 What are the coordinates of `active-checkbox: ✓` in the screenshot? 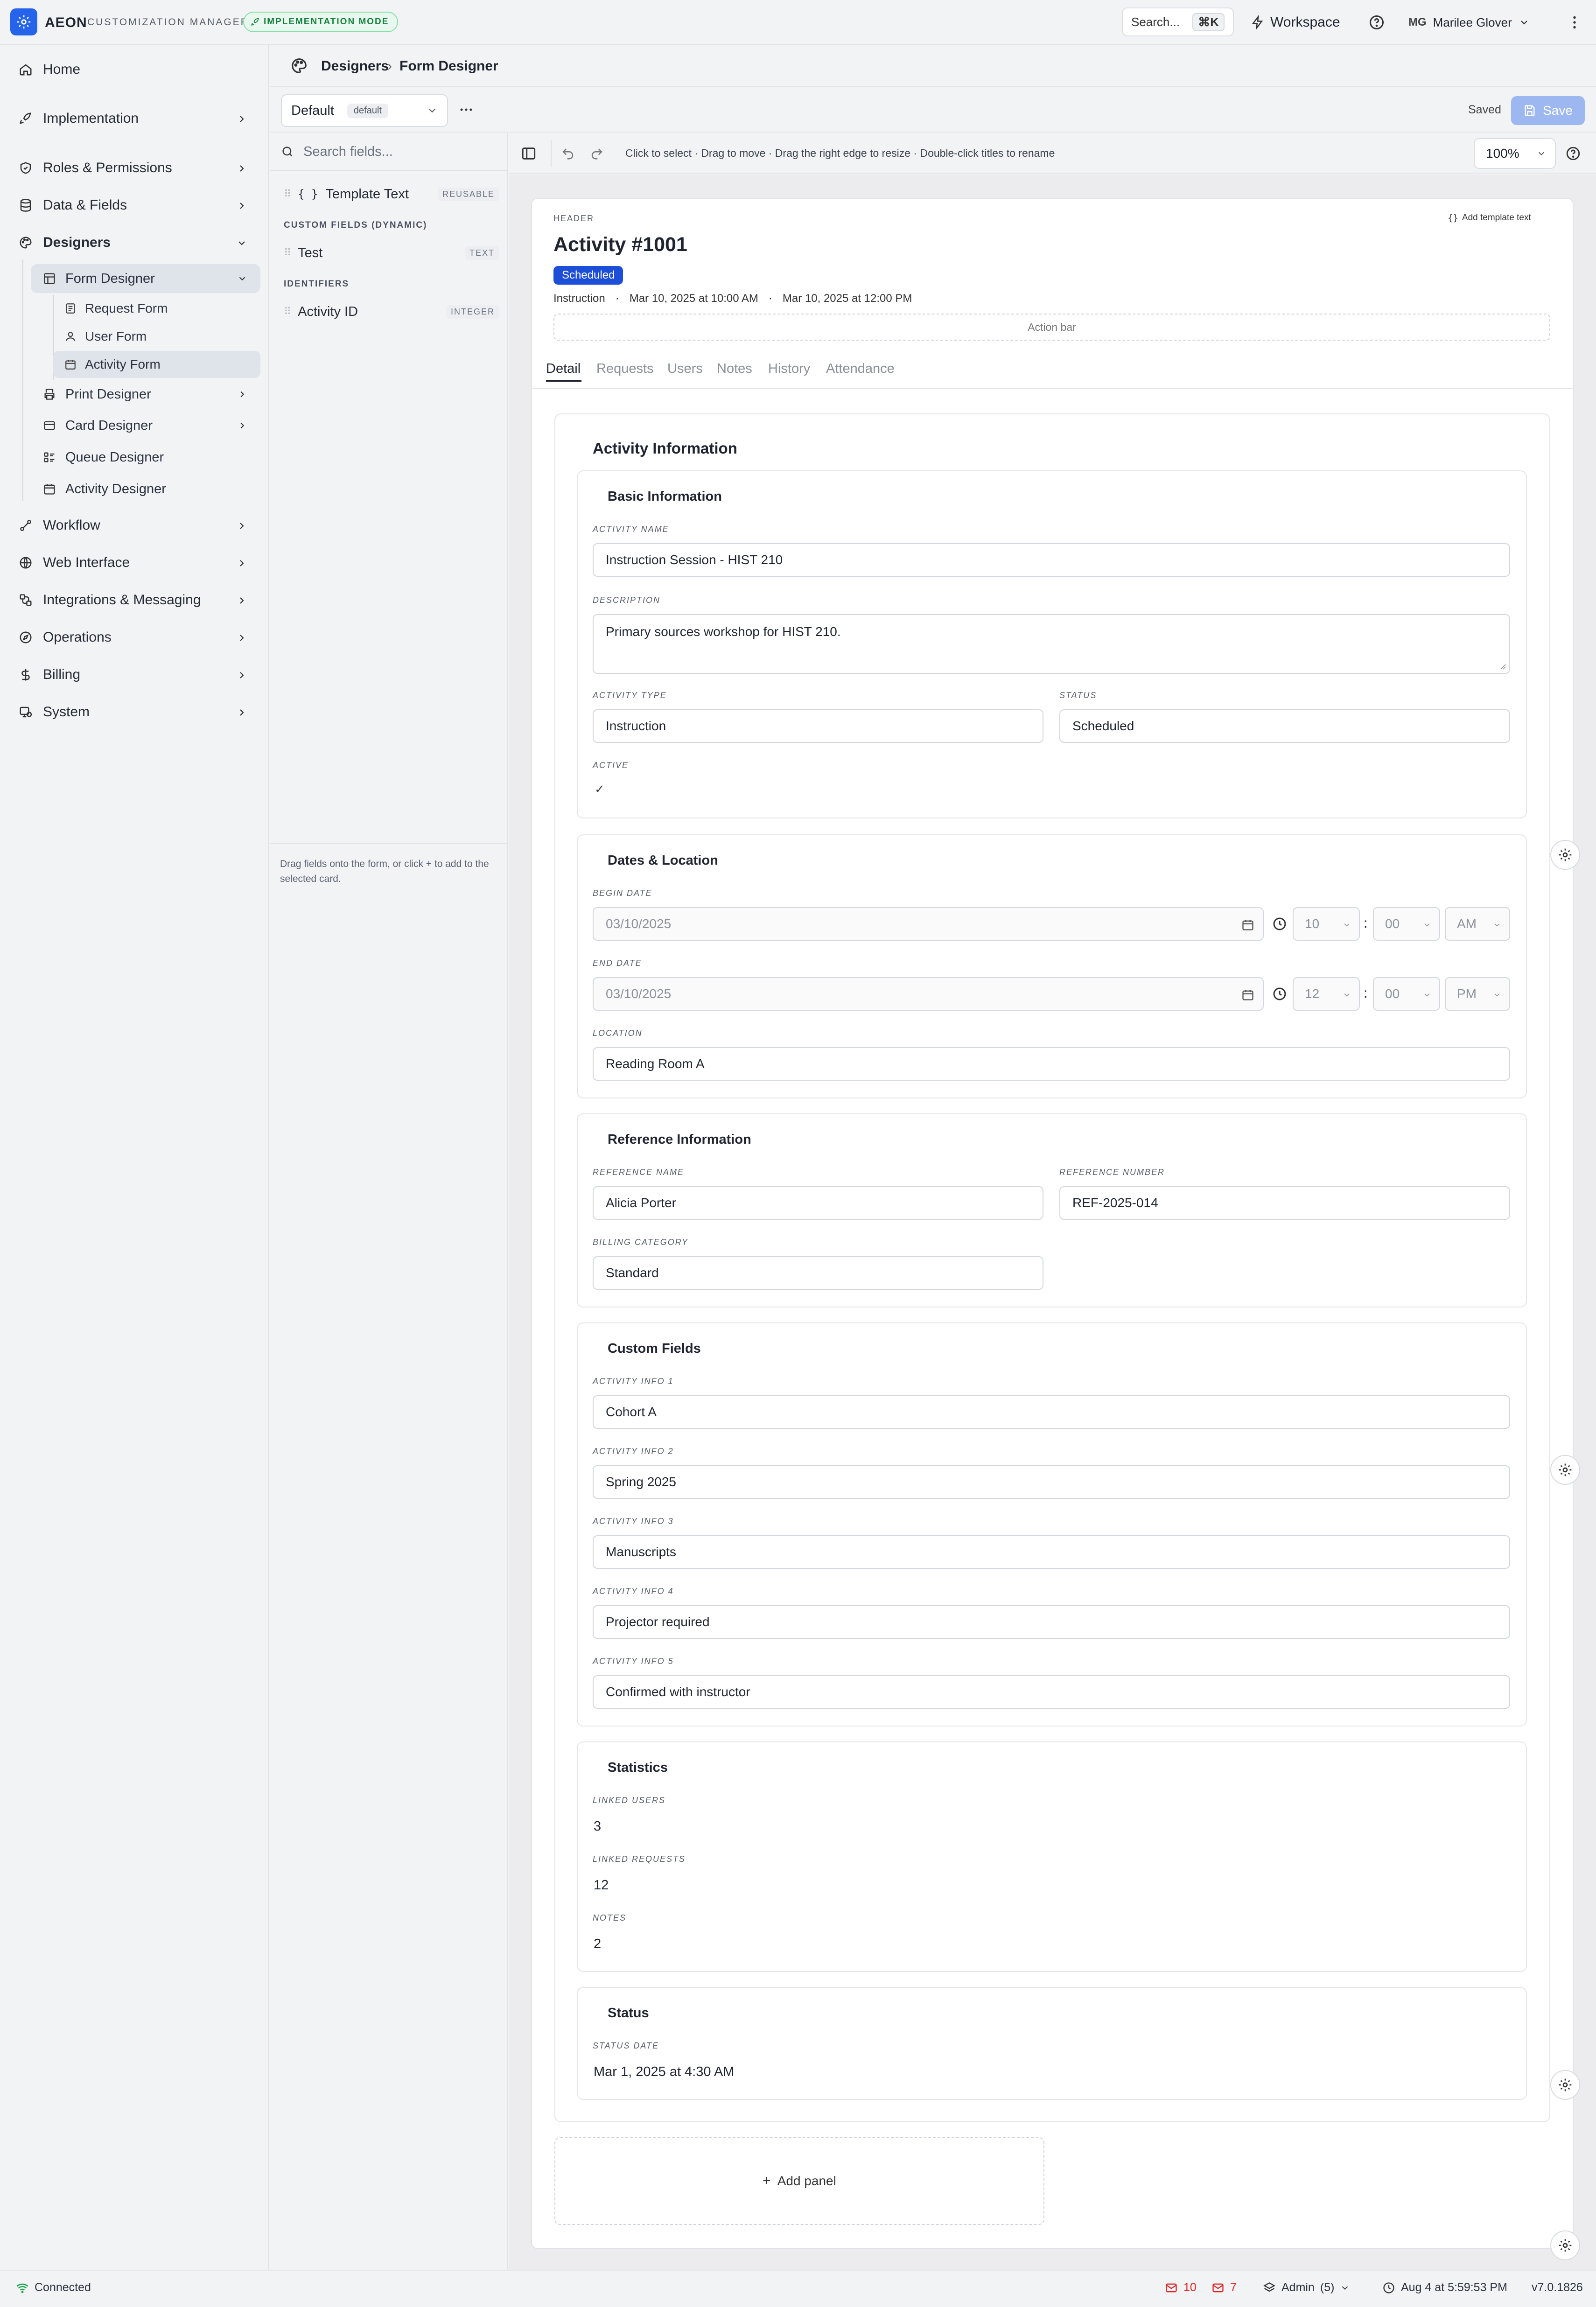 It's located at (600, 789).